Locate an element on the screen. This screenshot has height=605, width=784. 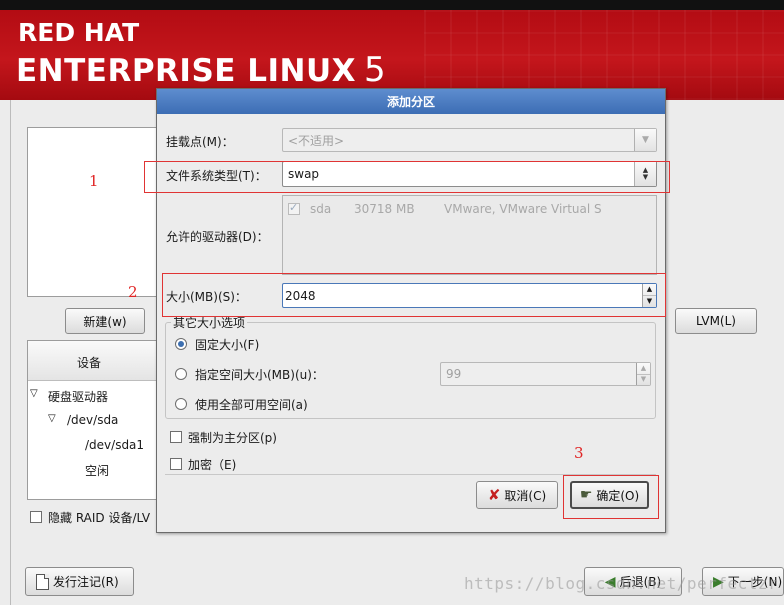
force-primary-checkbox is located at coordinates (176, 437).